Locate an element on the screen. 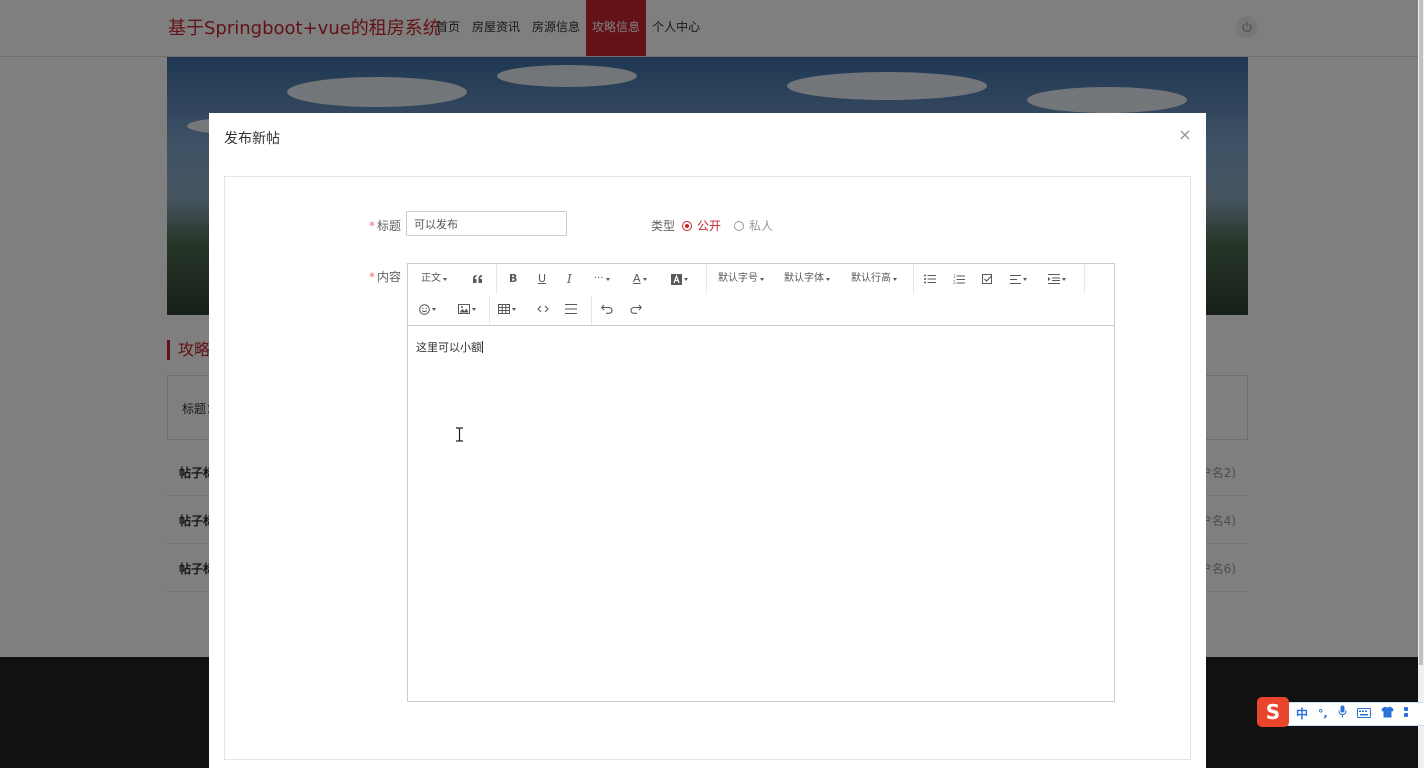 This screenshot has height=768, width=1424. svg-text: 1 is located at coordinates (954, 276).